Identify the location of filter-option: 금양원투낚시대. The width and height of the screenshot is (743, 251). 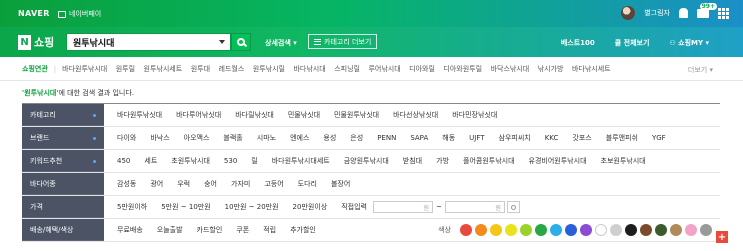
(366, 161).